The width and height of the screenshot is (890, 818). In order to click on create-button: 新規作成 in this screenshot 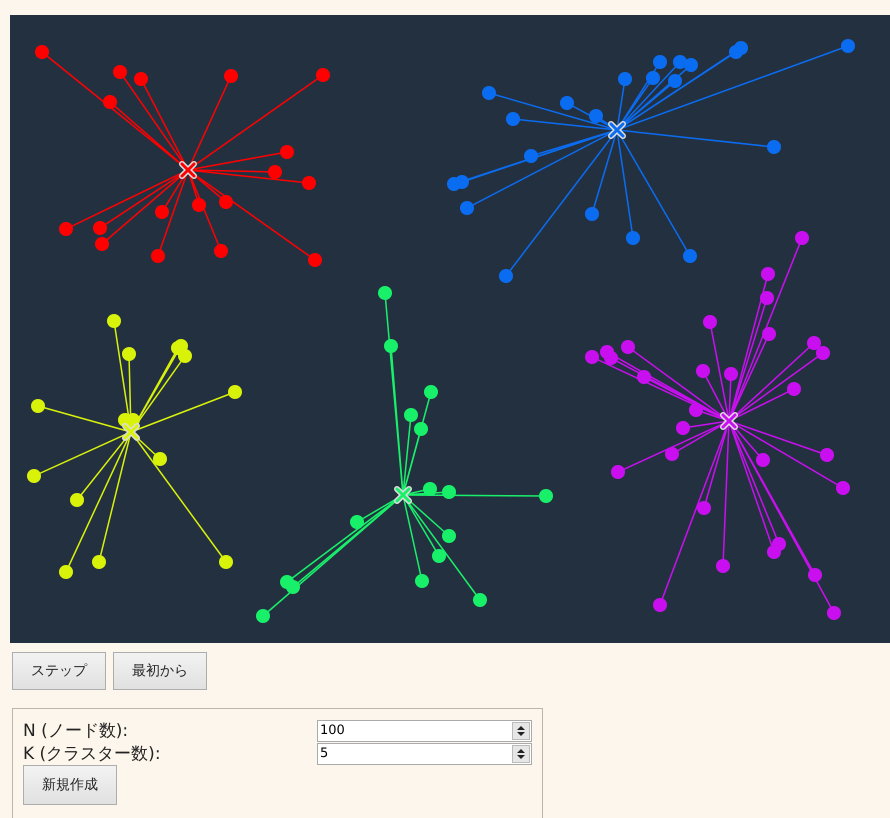, I will do `click(70, 785)`.